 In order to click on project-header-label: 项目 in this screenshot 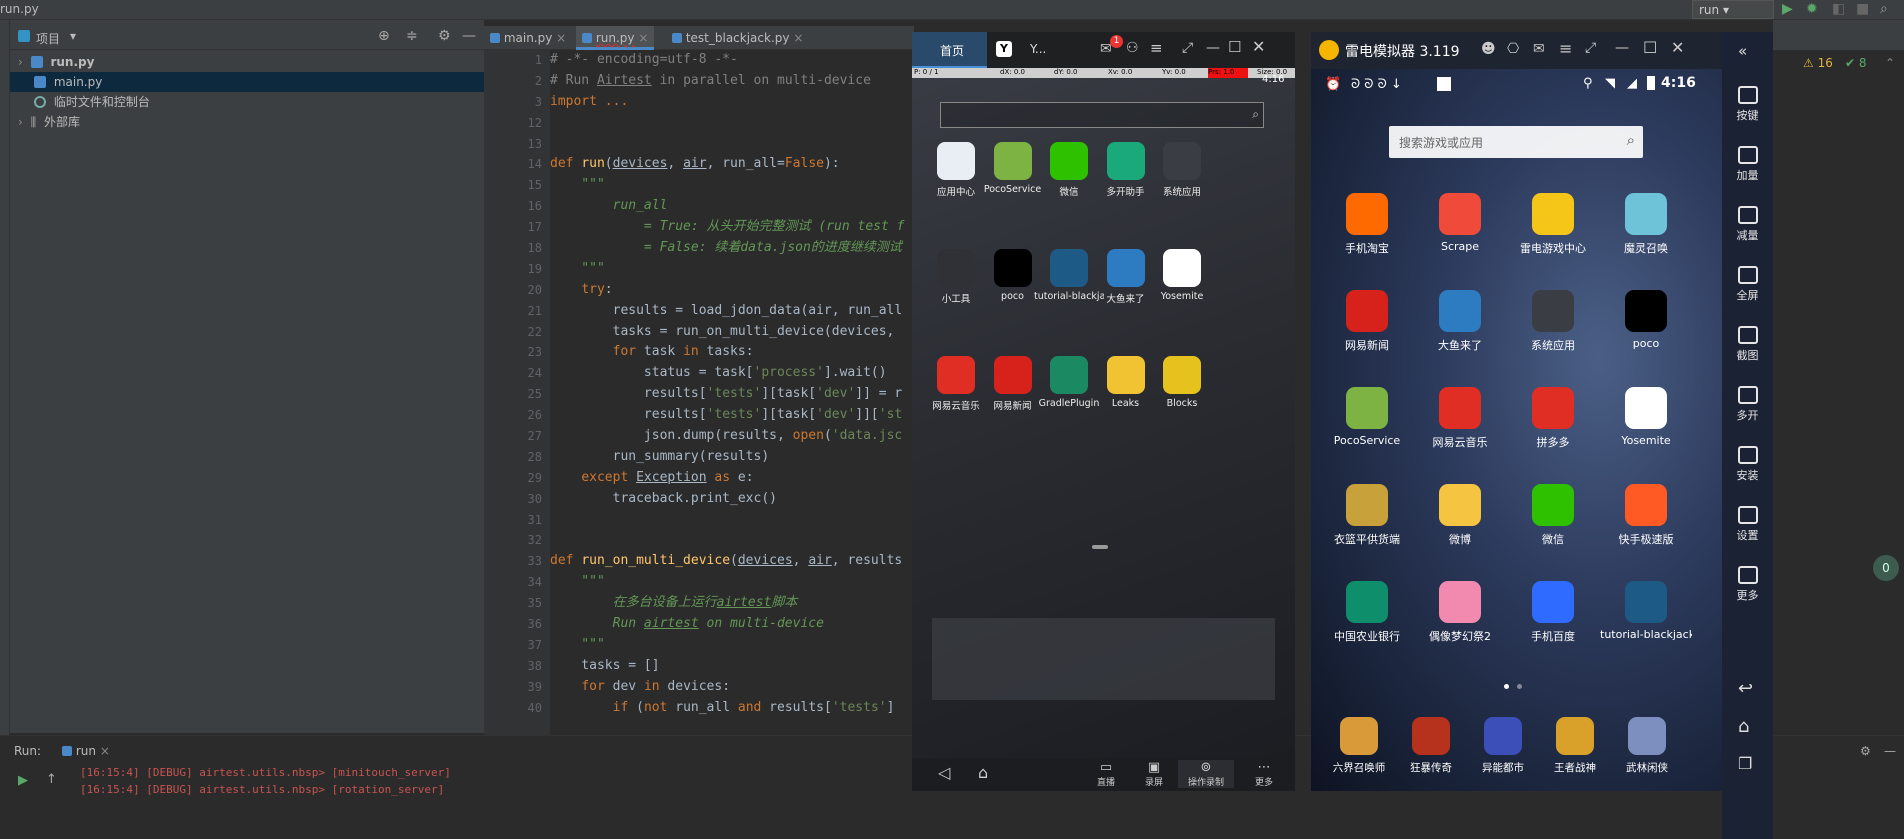, I will do `click(48, 38)`.